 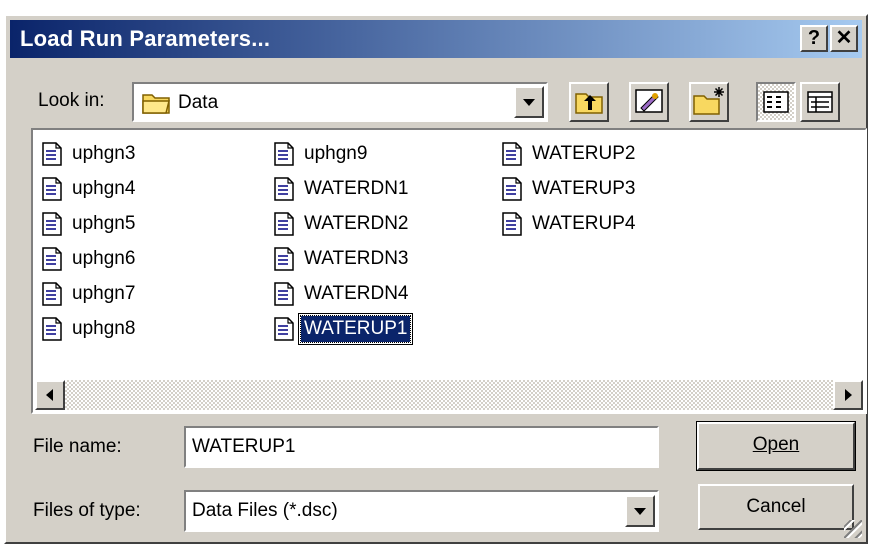 What do you see at coordinates (421, 511) in the screenshot?
I see `filetype-combobox: Data Files (*.dsc)` at bounding box center [421, 511].